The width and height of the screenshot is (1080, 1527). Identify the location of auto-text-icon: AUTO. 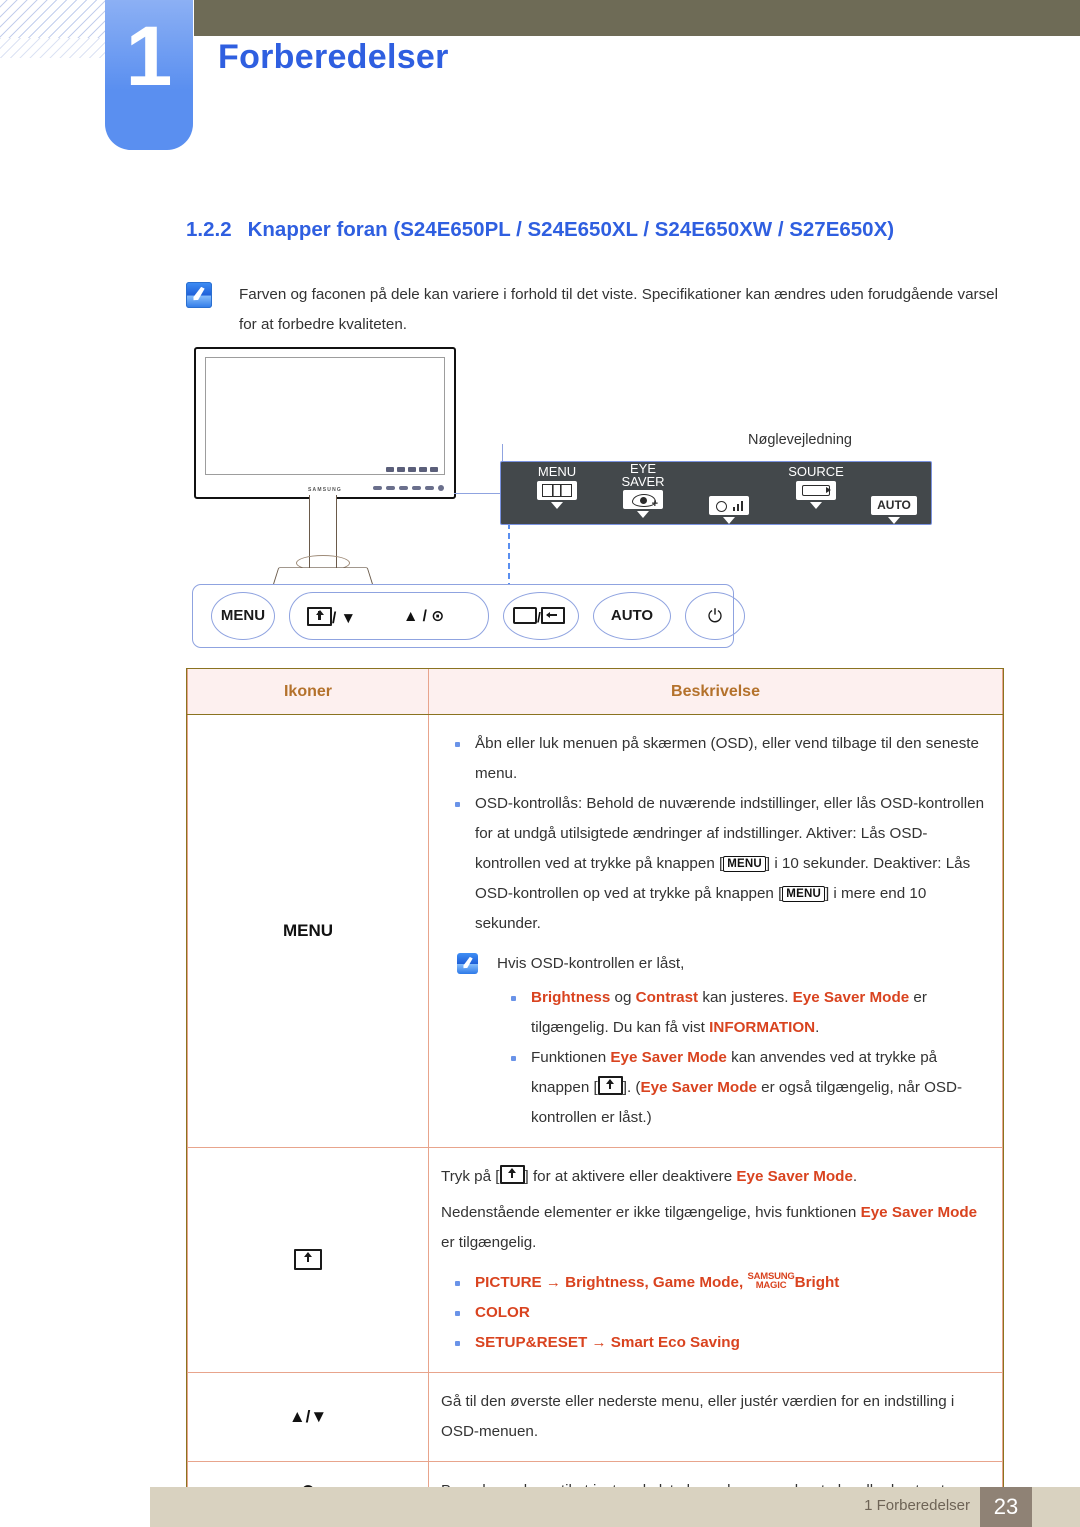
(894, 505).